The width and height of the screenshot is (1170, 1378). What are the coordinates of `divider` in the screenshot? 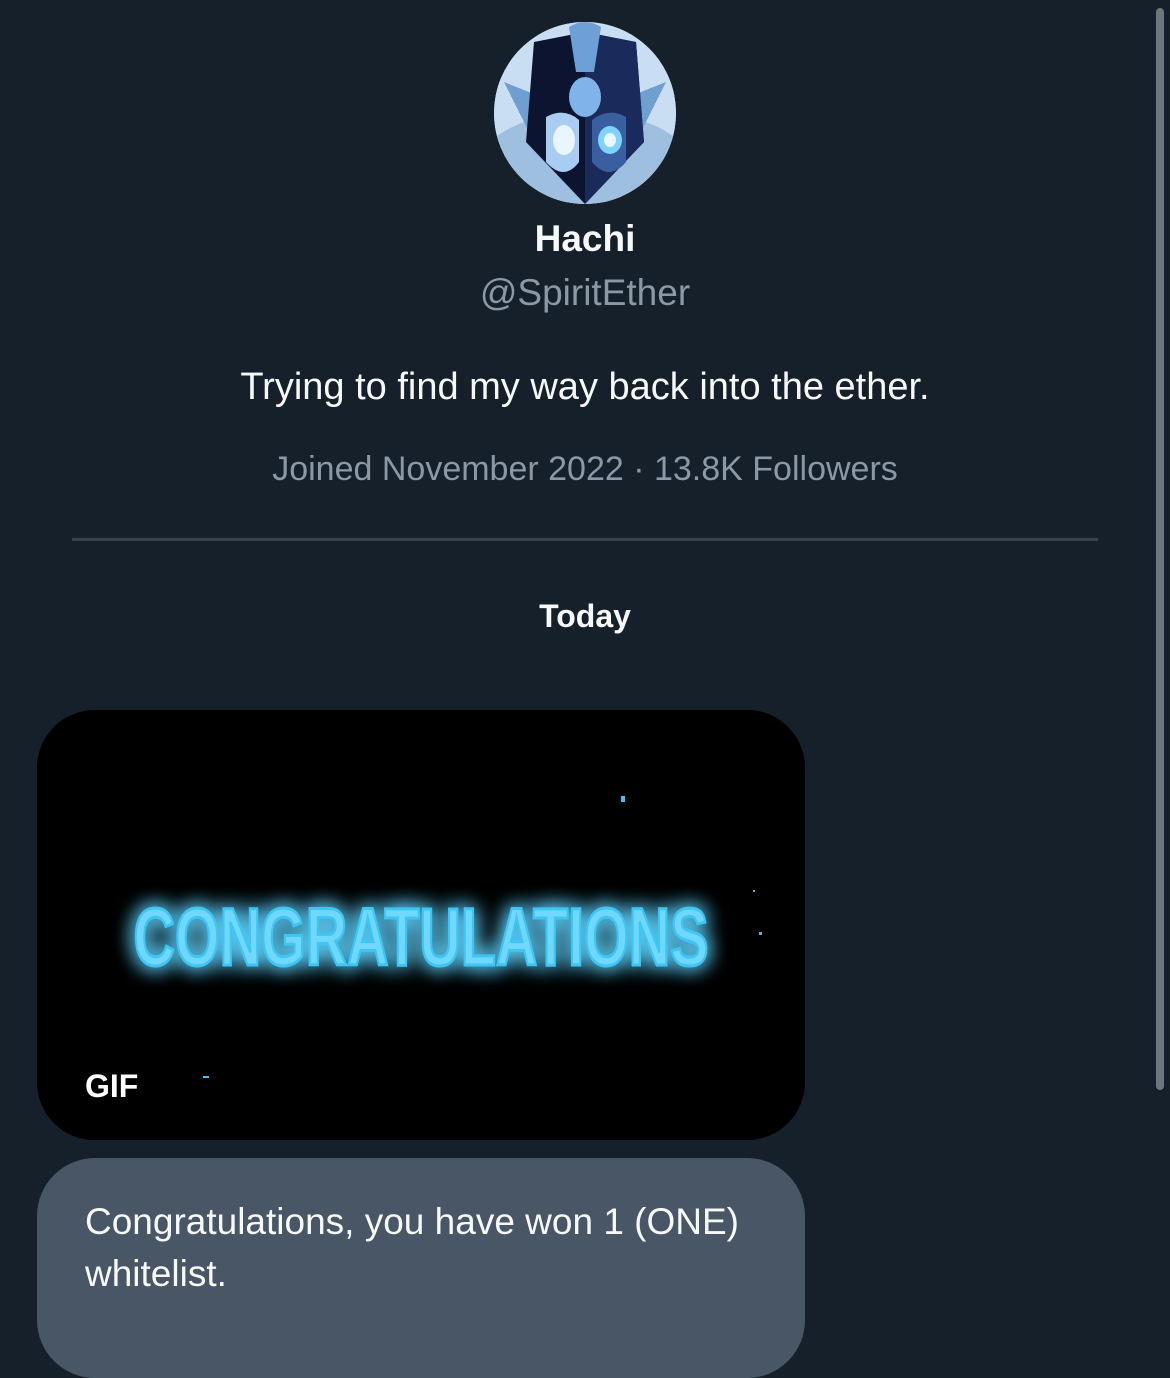 It's located at (585, 539).